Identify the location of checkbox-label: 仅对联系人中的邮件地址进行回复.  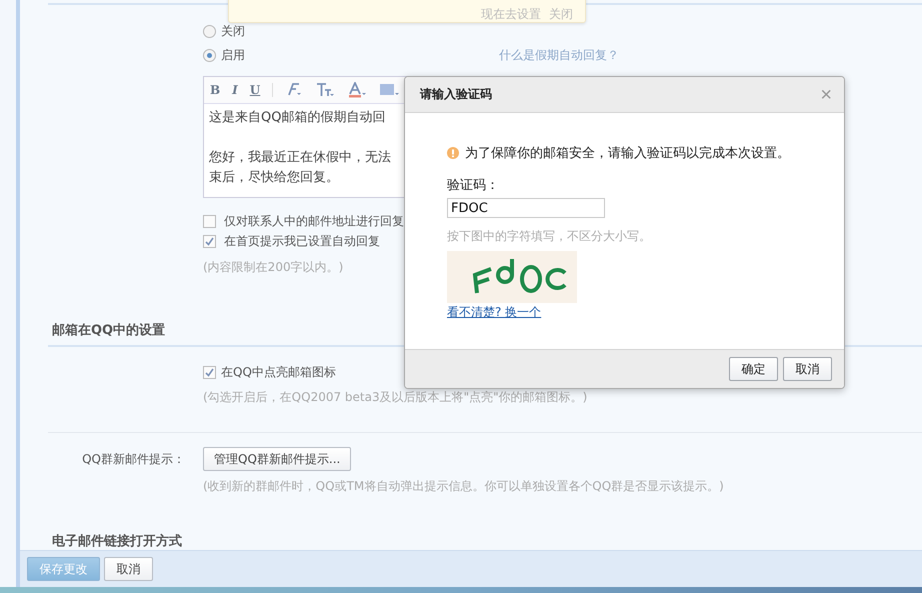
(314, 221).